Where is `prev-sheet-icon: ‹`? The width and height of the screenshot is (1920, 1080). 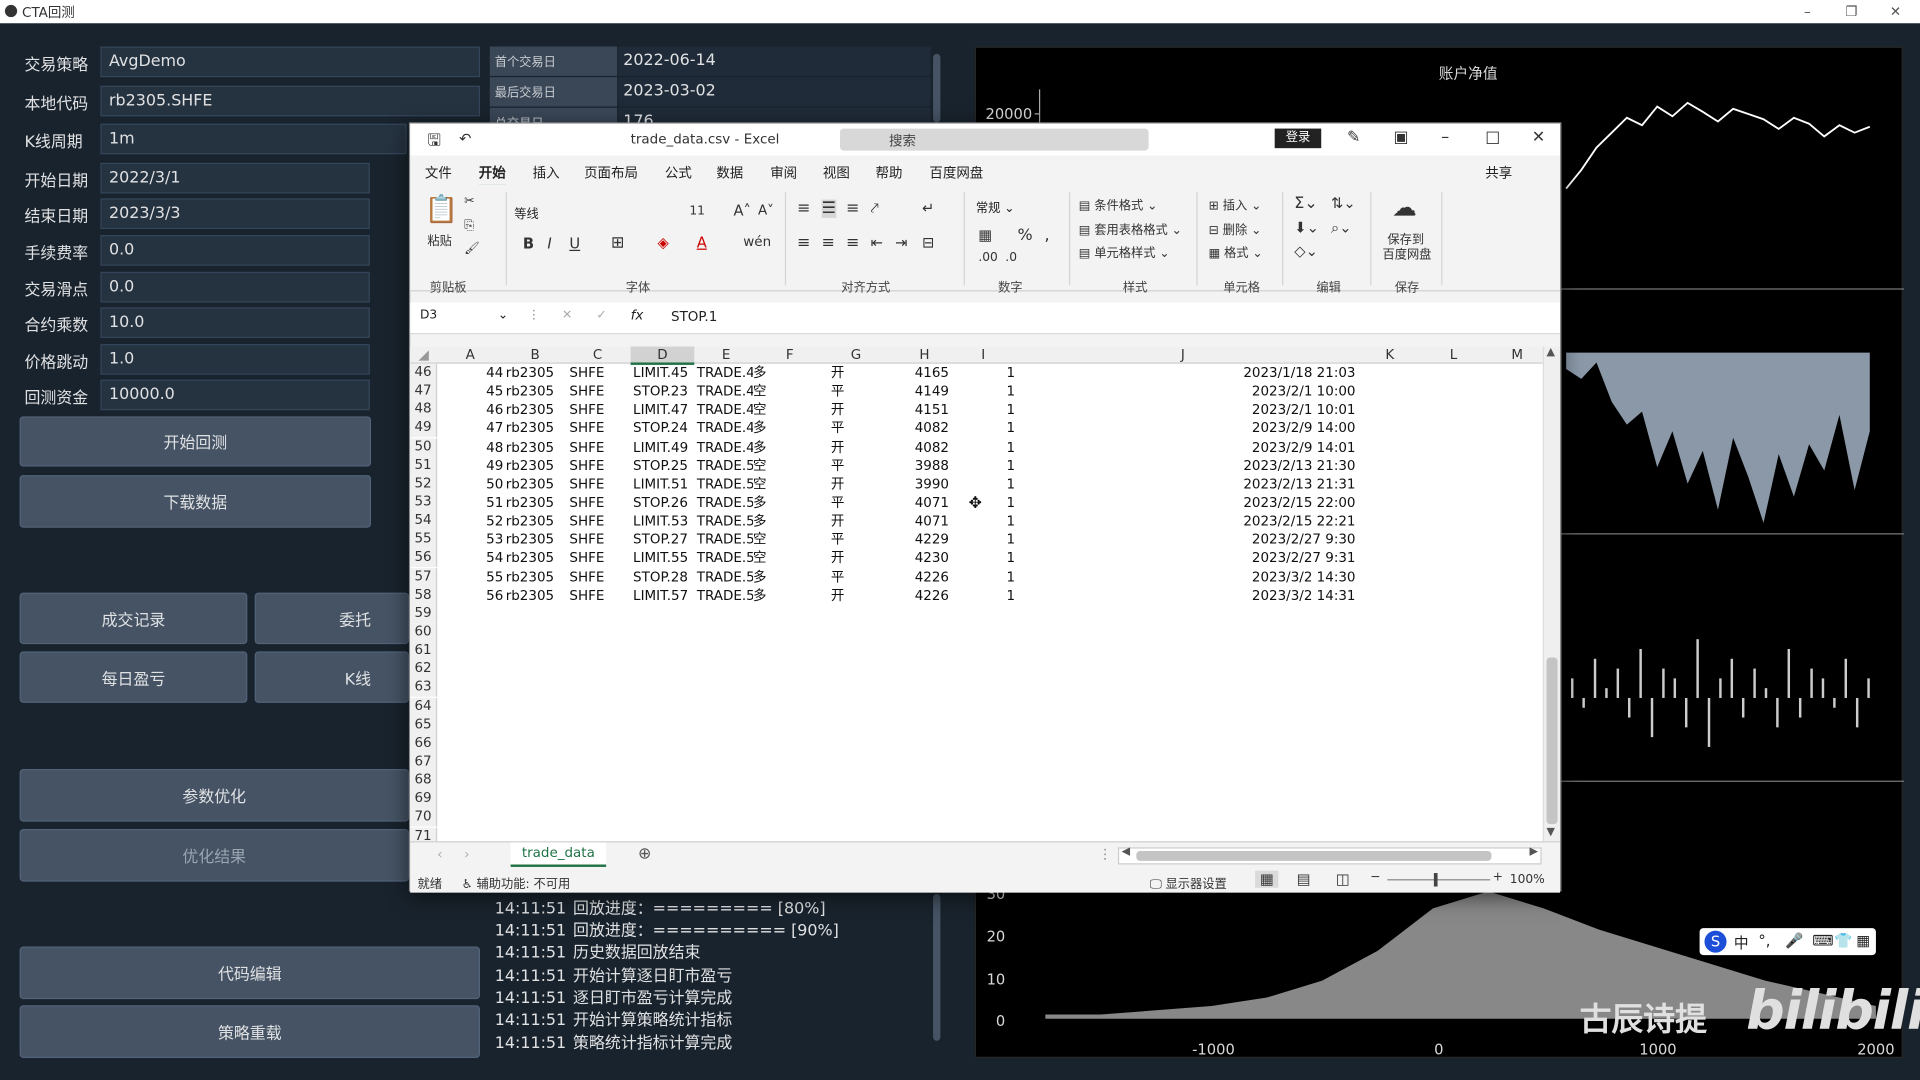 prev-sheet-icon: ‹ is located at coordinates (439, 854).